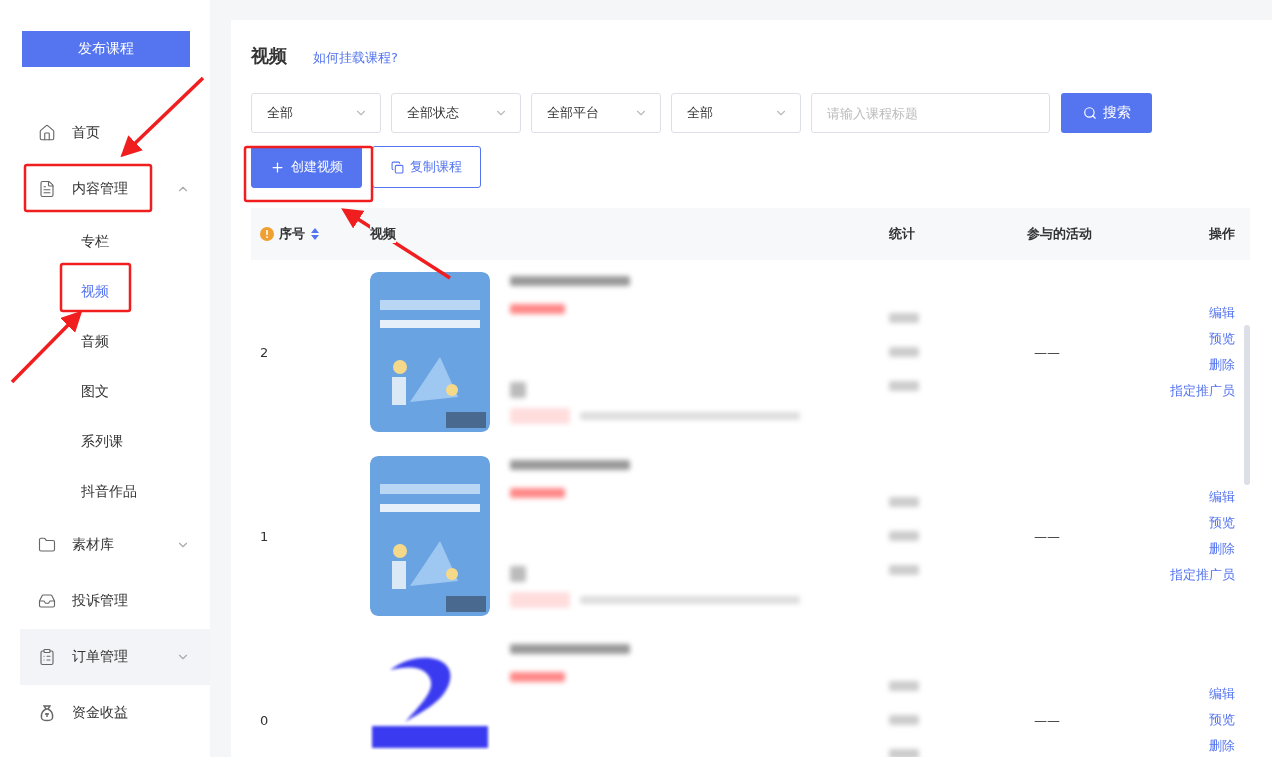  What do you see at coordinates (1247, 405) in the screenshot?
I see `scrollbar` at bounding box center [1247, 405].